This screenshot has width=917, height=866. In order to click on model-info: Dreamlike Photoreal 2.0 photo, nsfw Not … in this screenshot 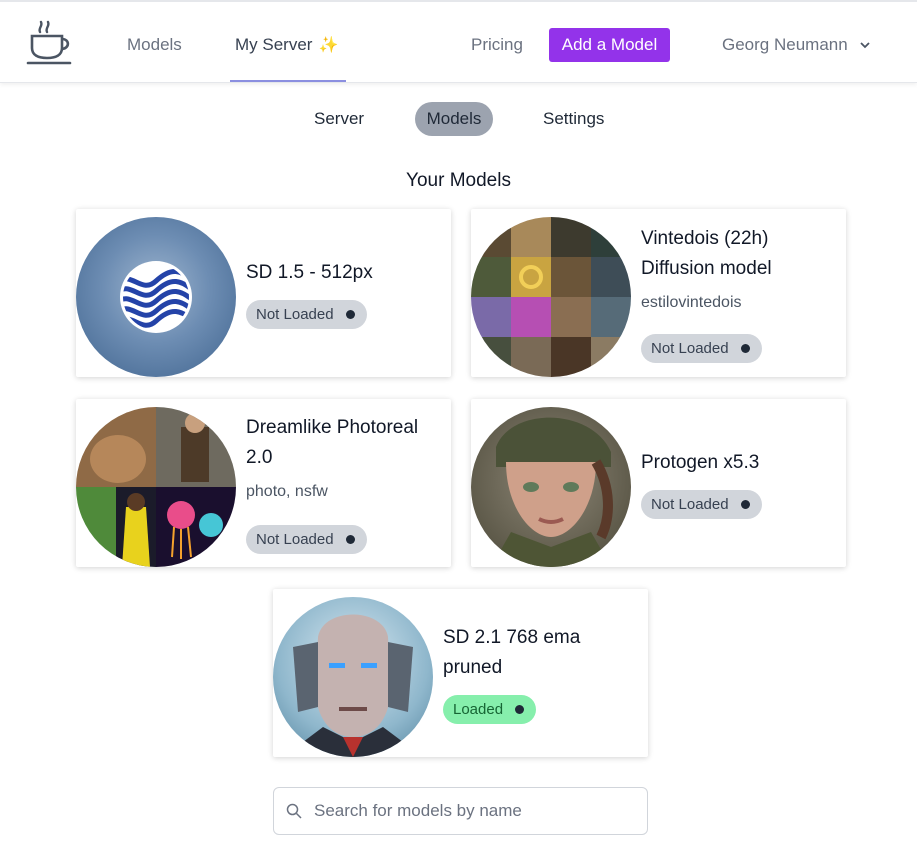, I will do `click(342, 483)`.